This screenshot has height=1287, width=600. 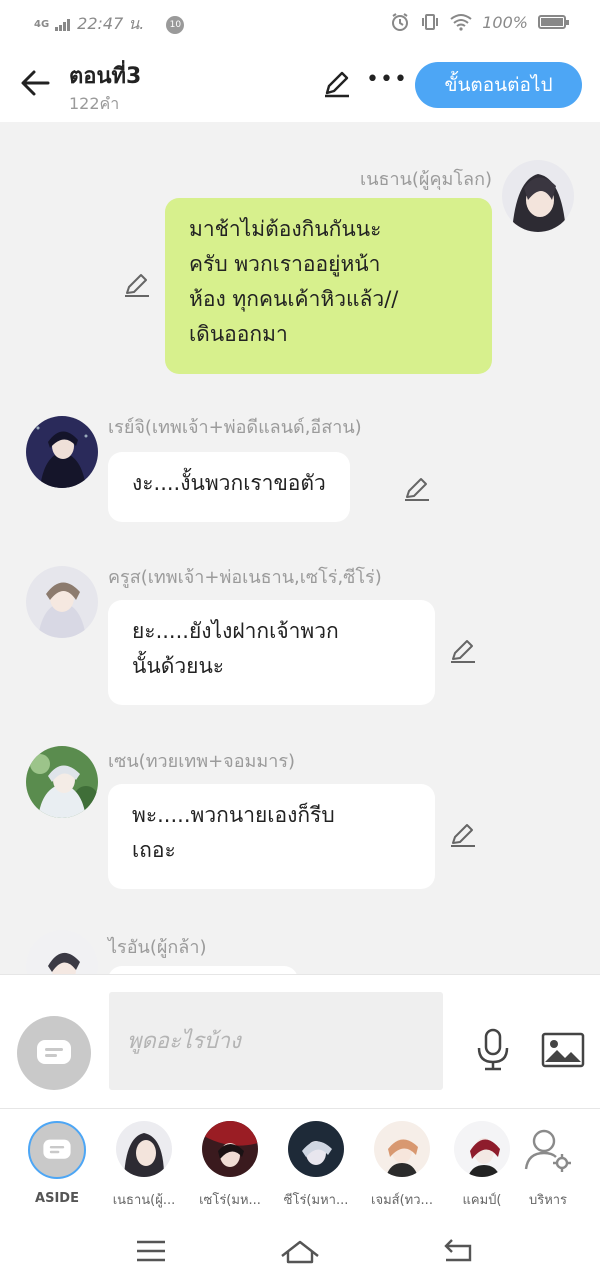 I want to click on composer, so click(x=300, y=1041).